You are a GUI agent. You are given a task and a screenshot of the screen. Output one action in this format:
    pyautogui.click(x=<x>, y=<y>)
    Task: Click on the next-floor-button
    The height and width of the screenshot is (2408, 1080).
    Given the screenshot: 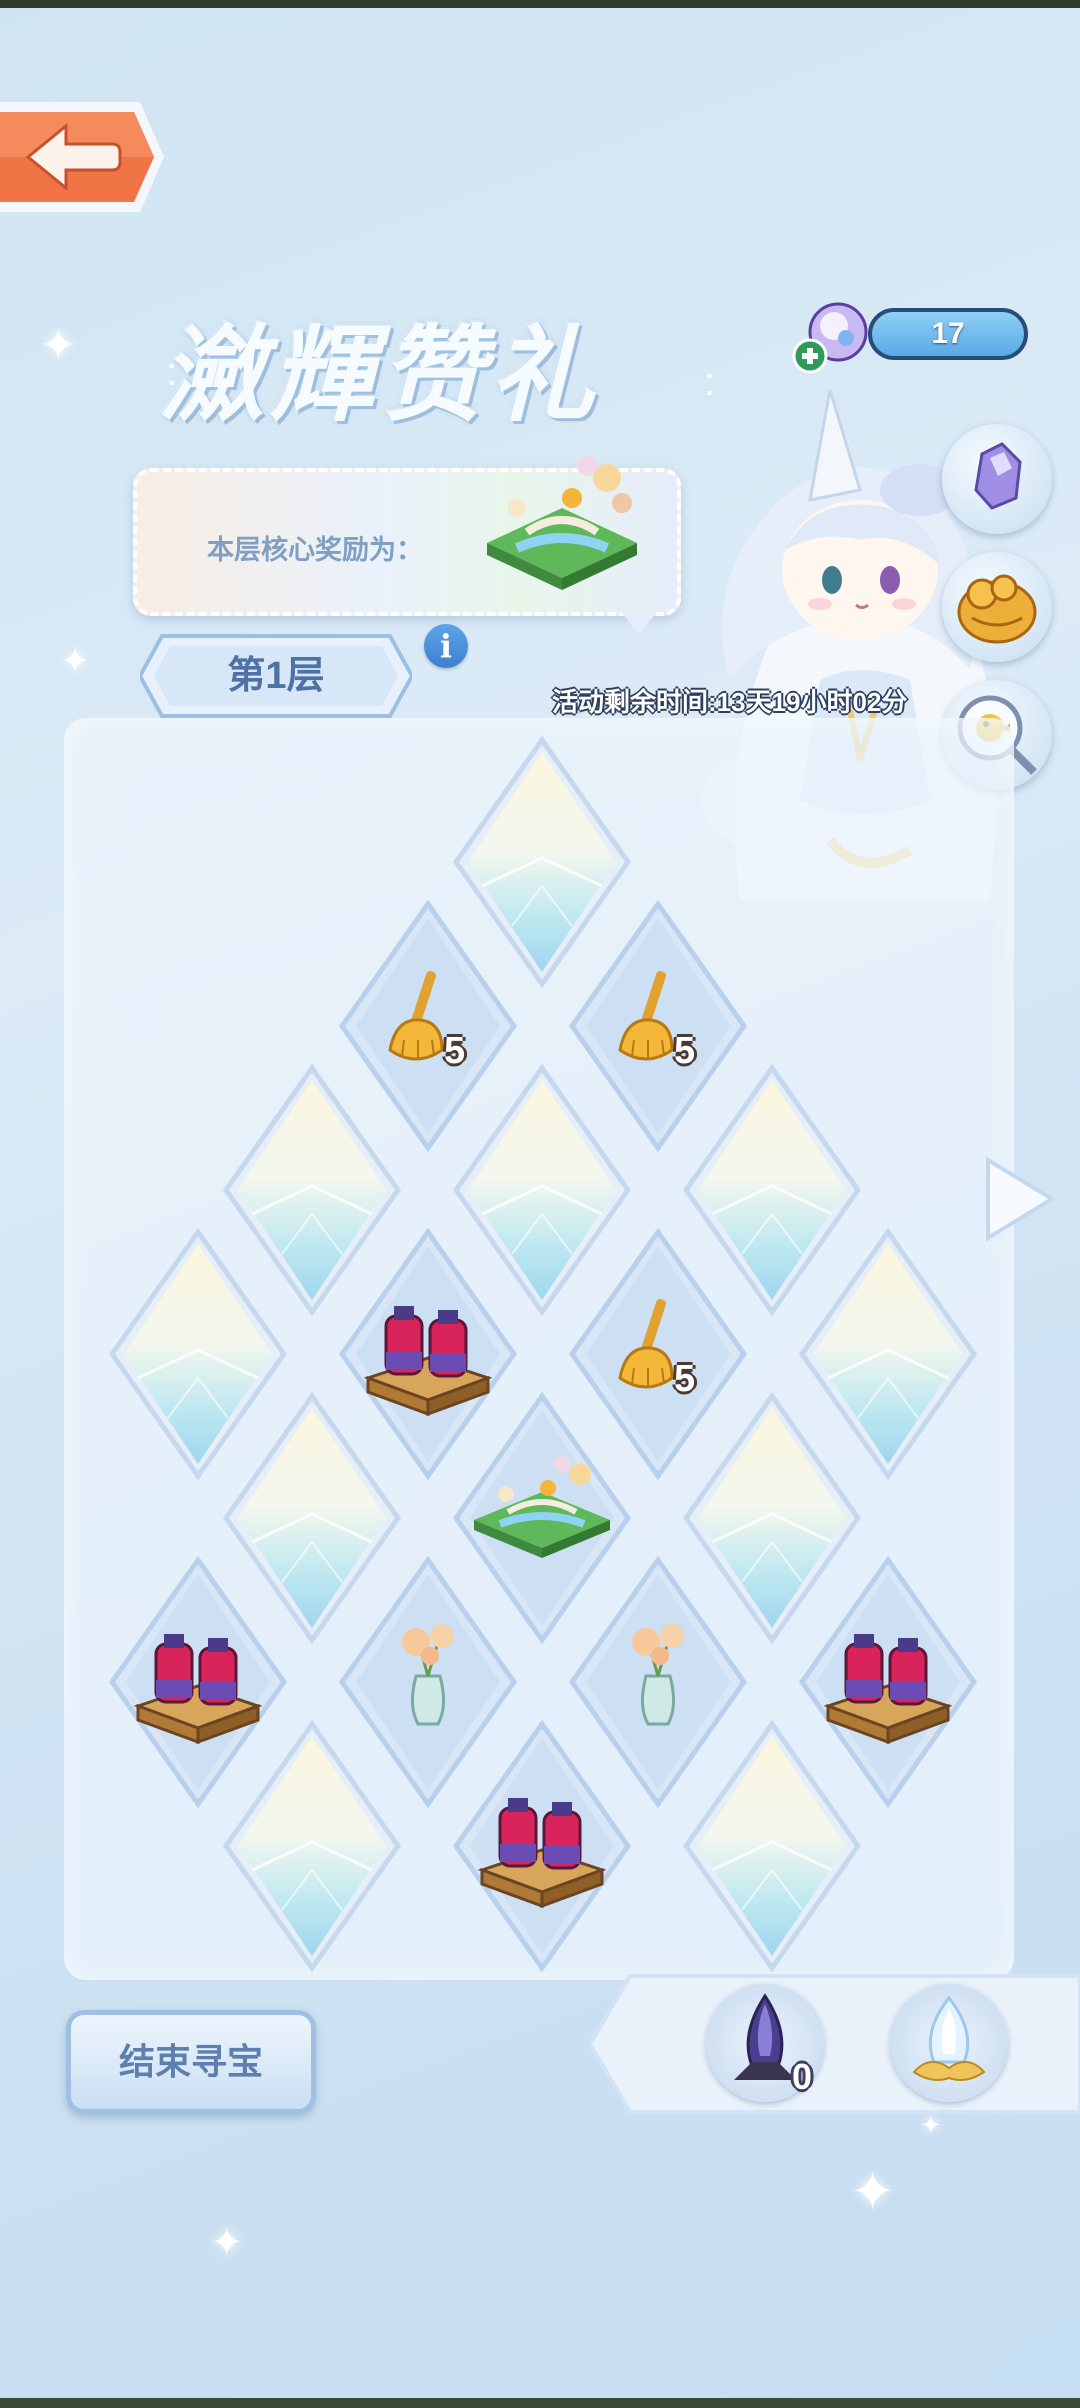 What is the action you would take?
    pyautogui.click(x=1020, y=1199)
    